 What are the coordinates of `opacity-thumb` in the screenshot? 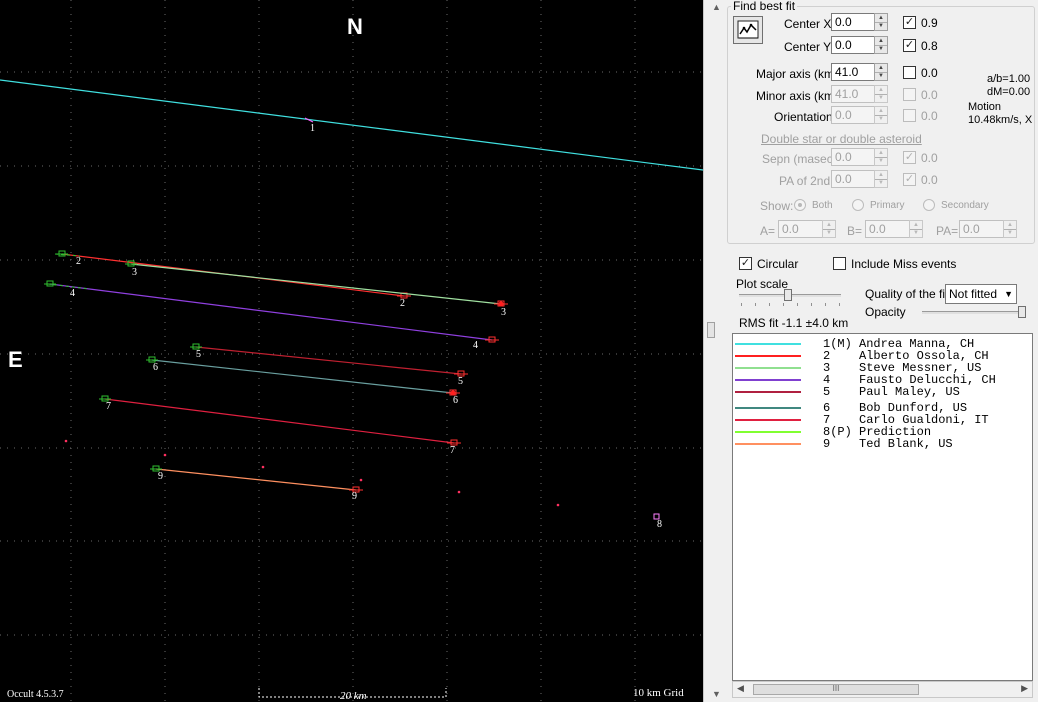 It's located at (1022, 312).